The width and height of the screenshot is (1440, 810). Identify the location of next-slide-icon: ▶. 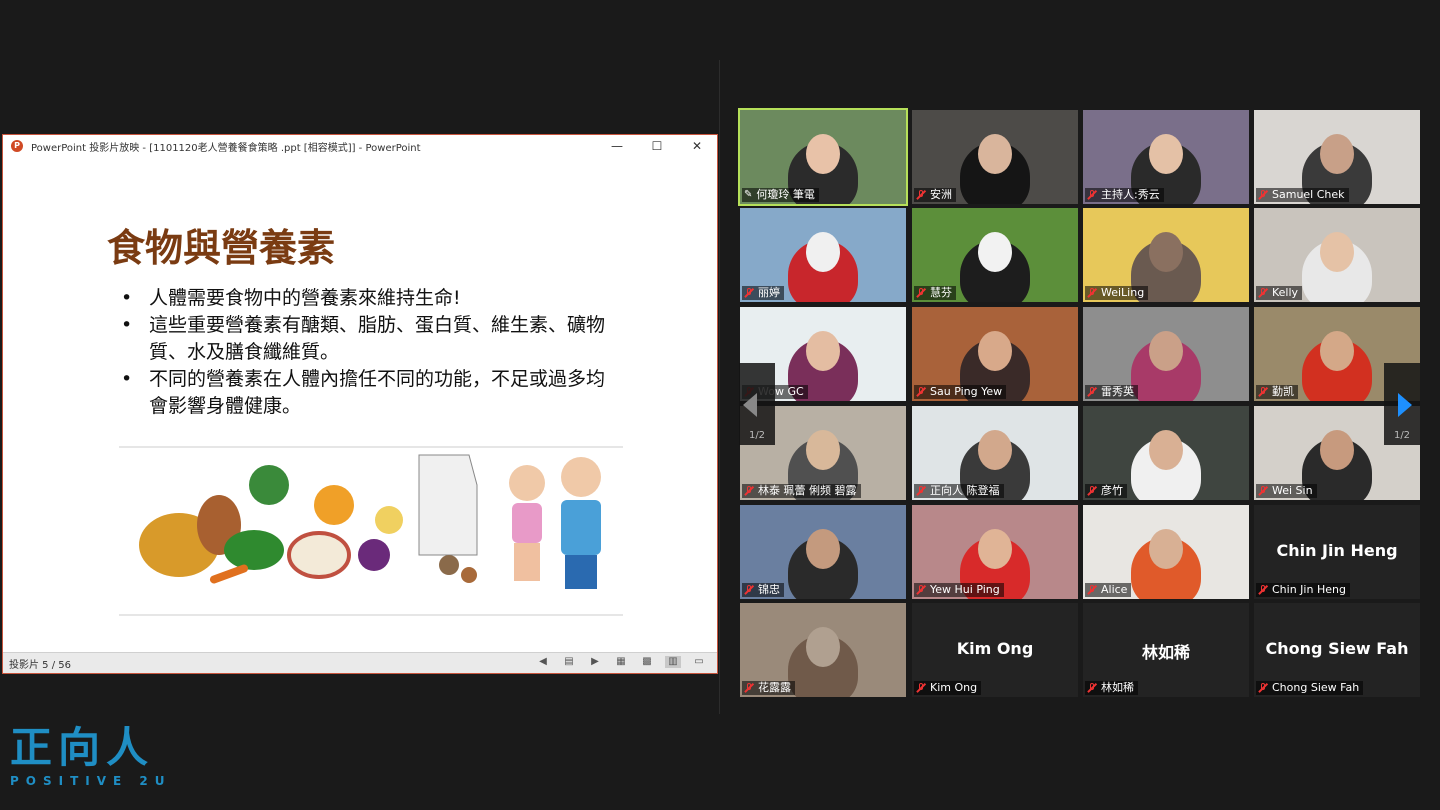
(595, 662).